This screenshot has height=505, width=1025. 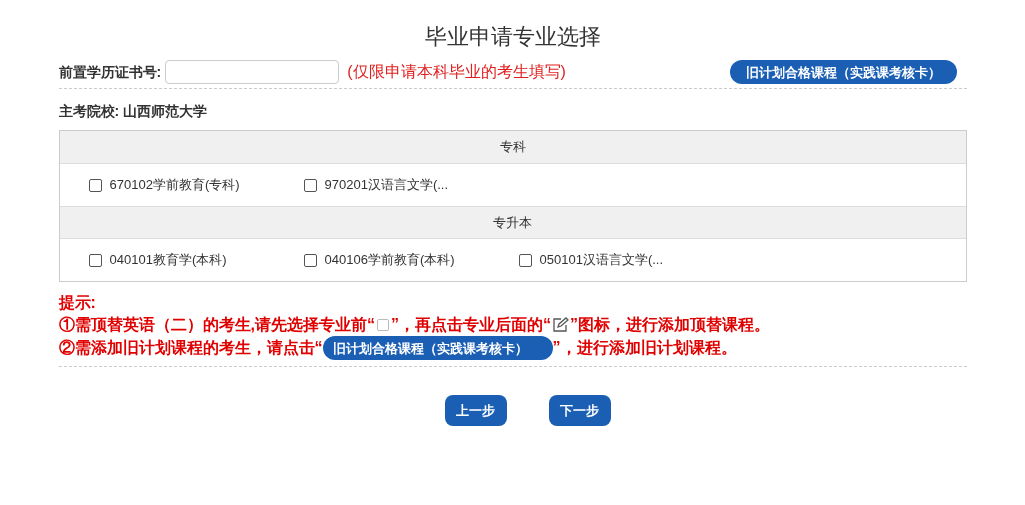 I want to click on page-title: 毕业申请专业选择, so click(x=512, y=37).